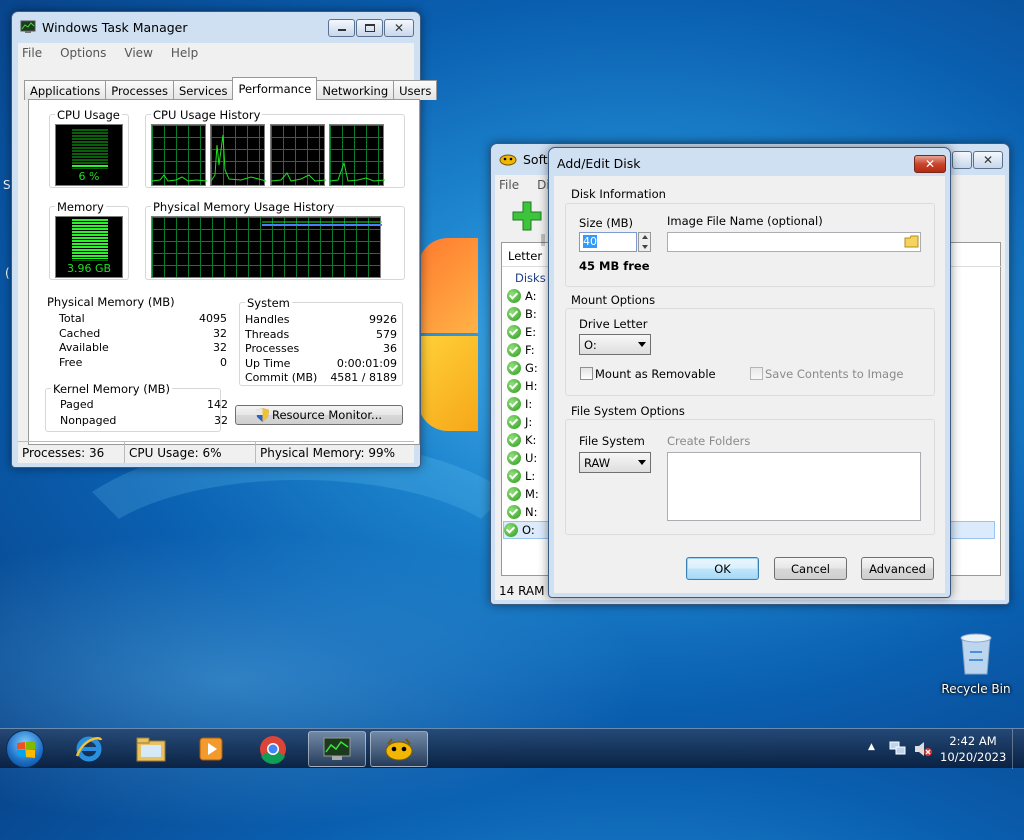 This screenshot has height=840, width=1024. I want to click on physical-memory-row: Total 4095, so click(143, 318).